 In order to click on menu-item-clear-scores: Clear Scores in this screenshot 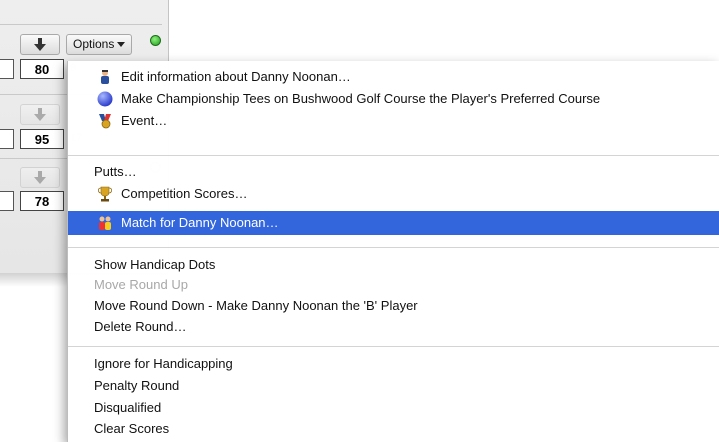, I will do `click(393, 429)`.